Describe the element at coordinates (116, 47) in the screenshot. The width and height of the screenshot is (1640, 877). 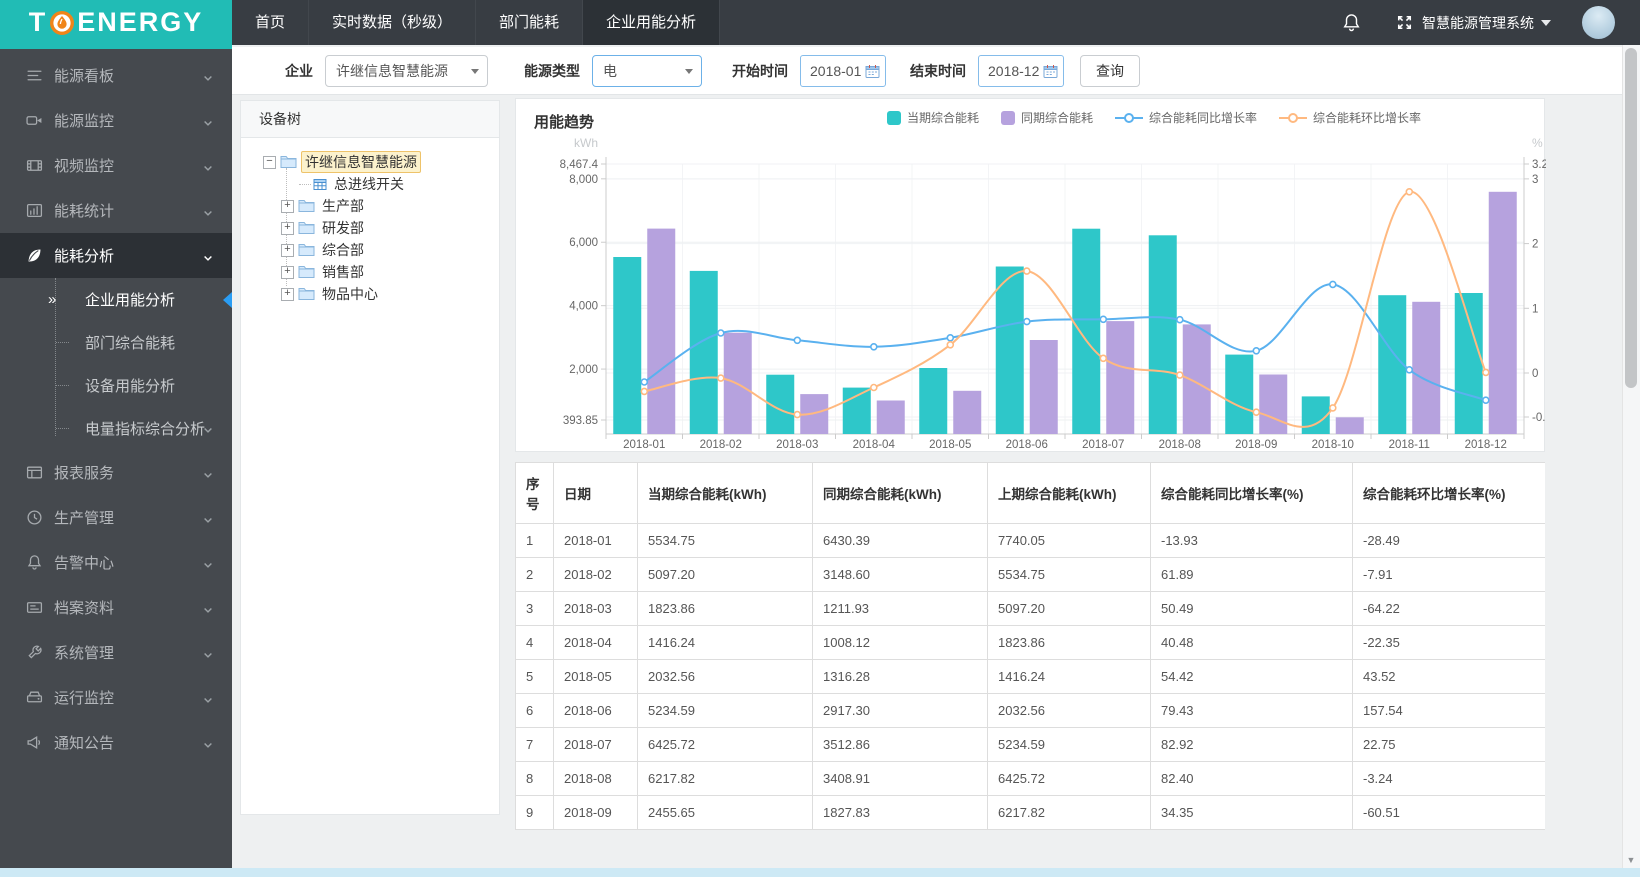
I see `sidebar-accent-strip` at that location.